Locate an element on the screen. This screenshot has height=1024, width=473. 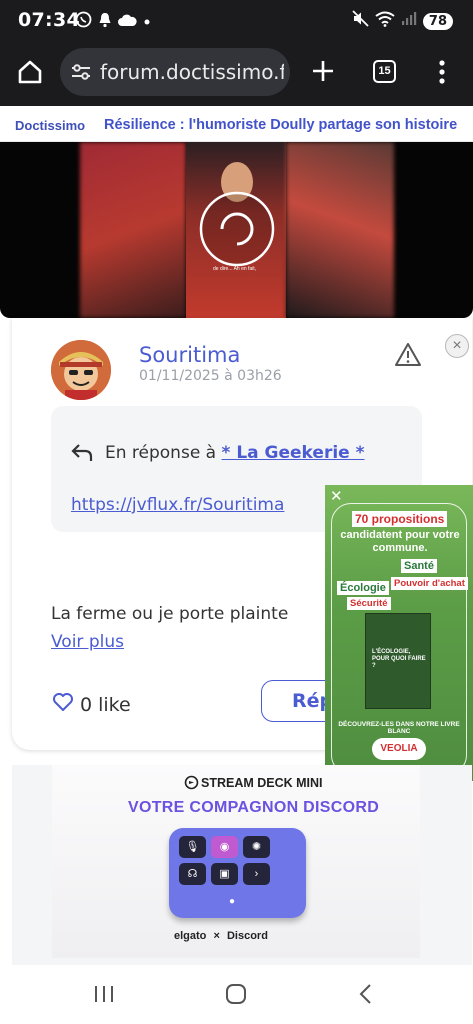
recent-apps-icon is located at coordinates (104, 996).